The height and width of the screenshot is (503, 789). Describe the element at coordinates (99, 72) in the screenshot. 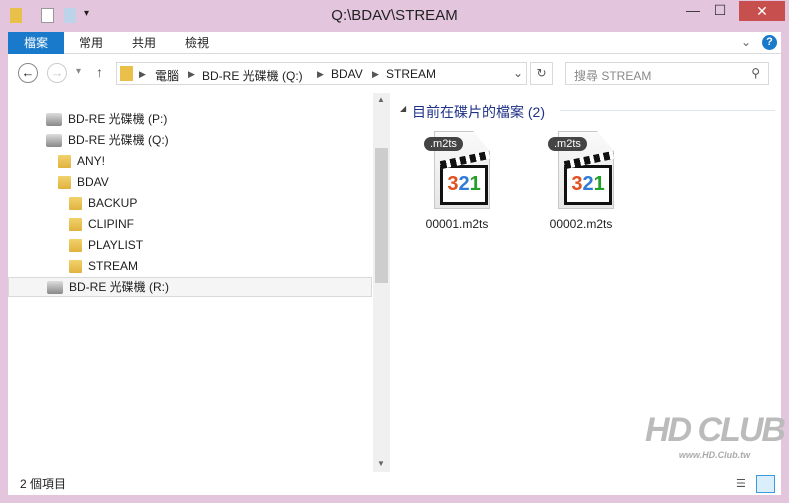

I see `up-button: ↑` at that location.